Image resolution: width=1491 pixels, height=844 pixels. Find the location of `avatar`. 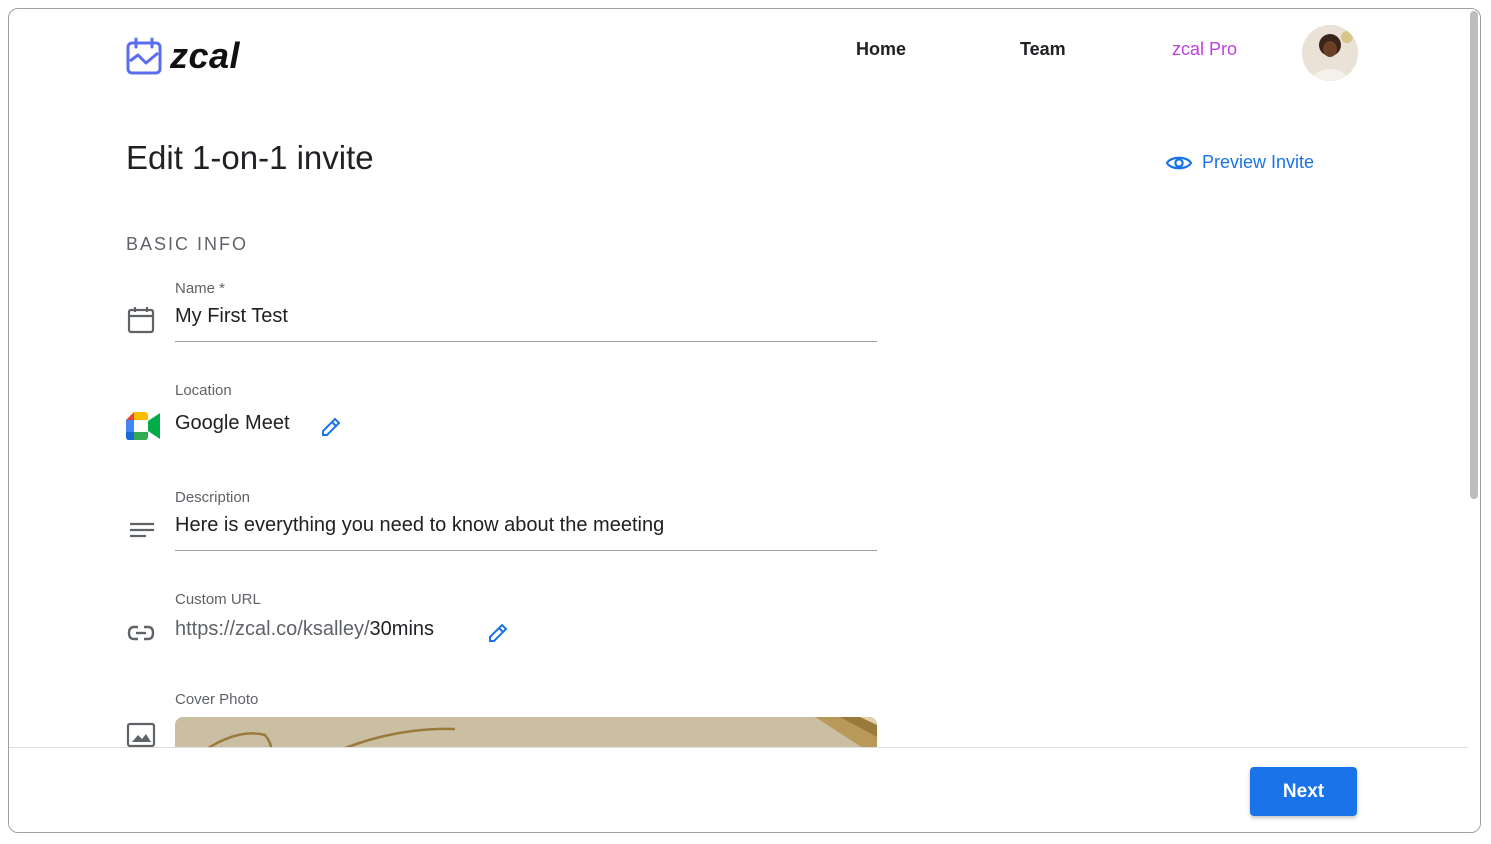

avatar is located at coordinates (1330, 53).